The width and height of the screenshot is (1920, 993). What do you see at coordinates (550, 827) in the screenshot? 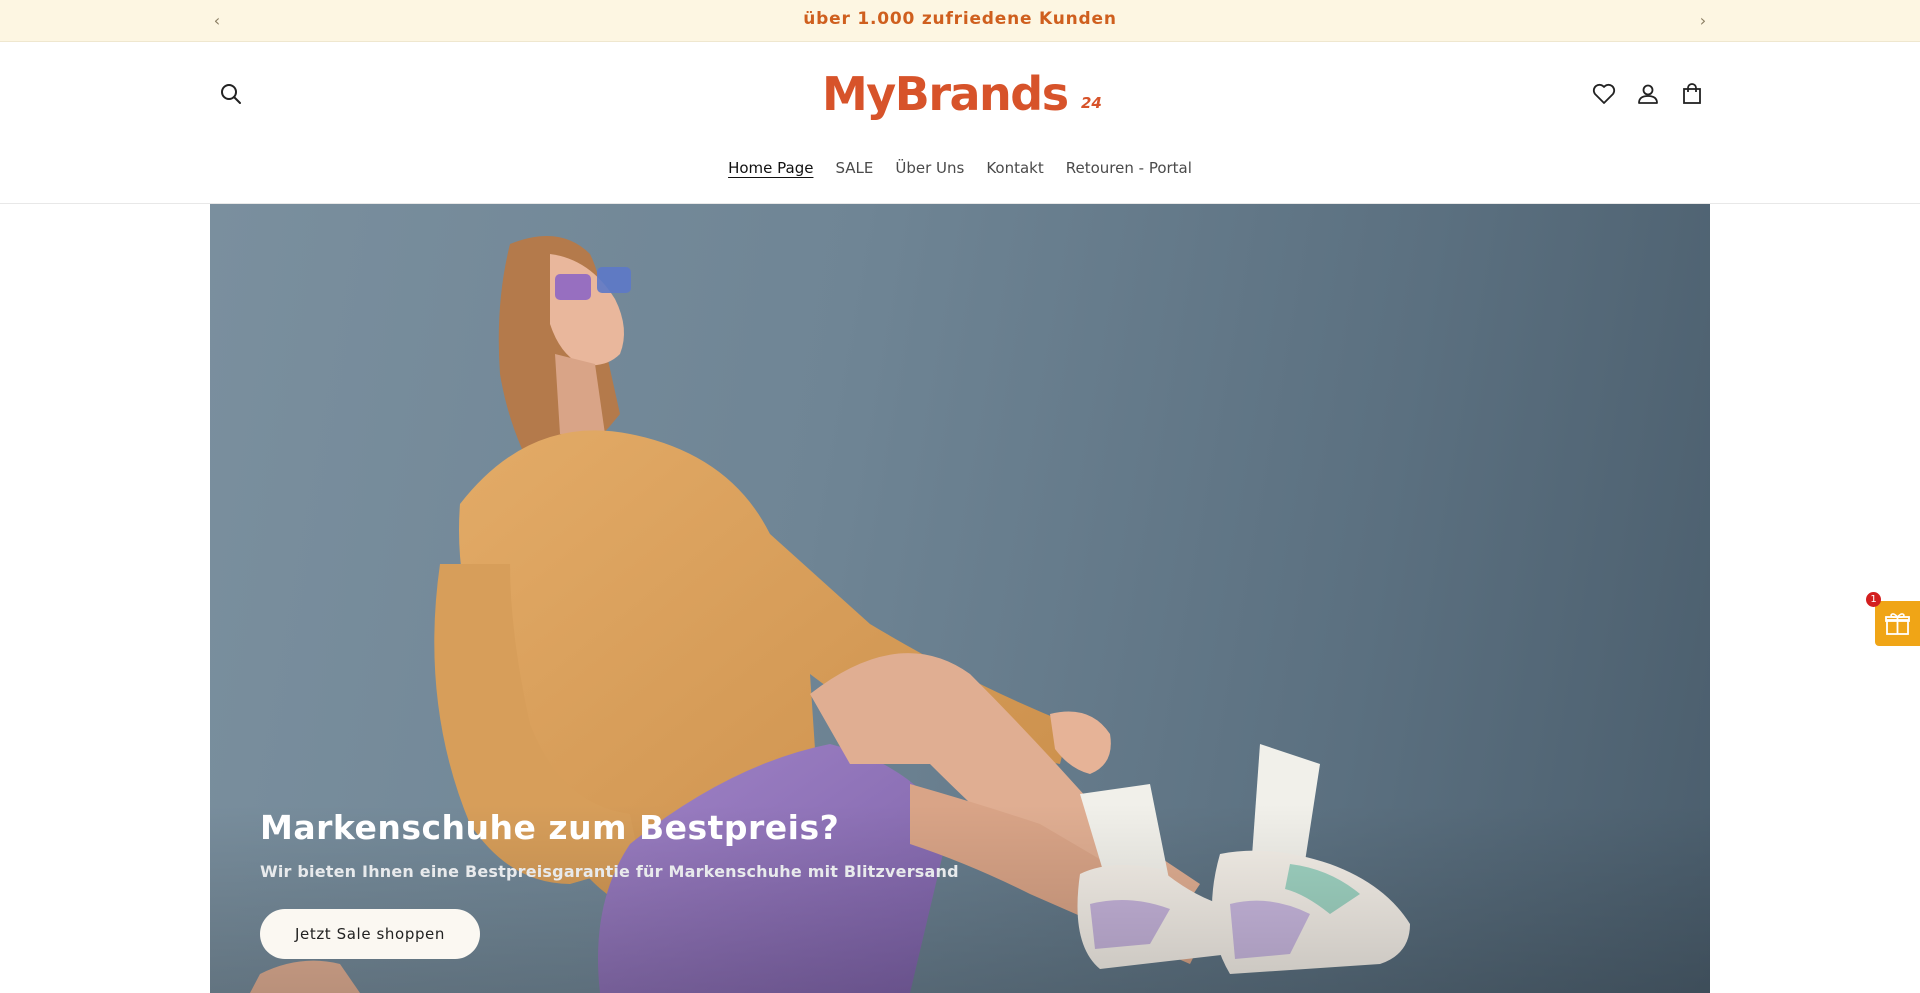
I see `hero-title: Markenschuhe zum Bestpreis?` at bounding box center [550, 827].